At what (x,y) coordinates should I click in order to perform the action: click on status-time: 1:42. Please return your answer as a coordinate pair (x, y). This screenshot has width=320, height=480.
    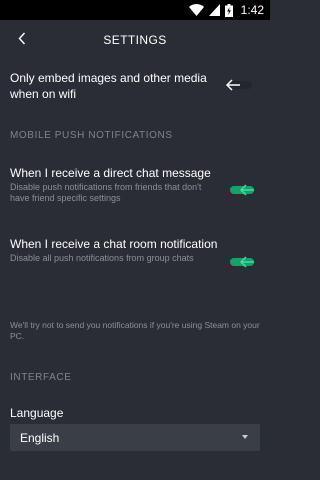
    Looking at the image, I should click on (252, 10).